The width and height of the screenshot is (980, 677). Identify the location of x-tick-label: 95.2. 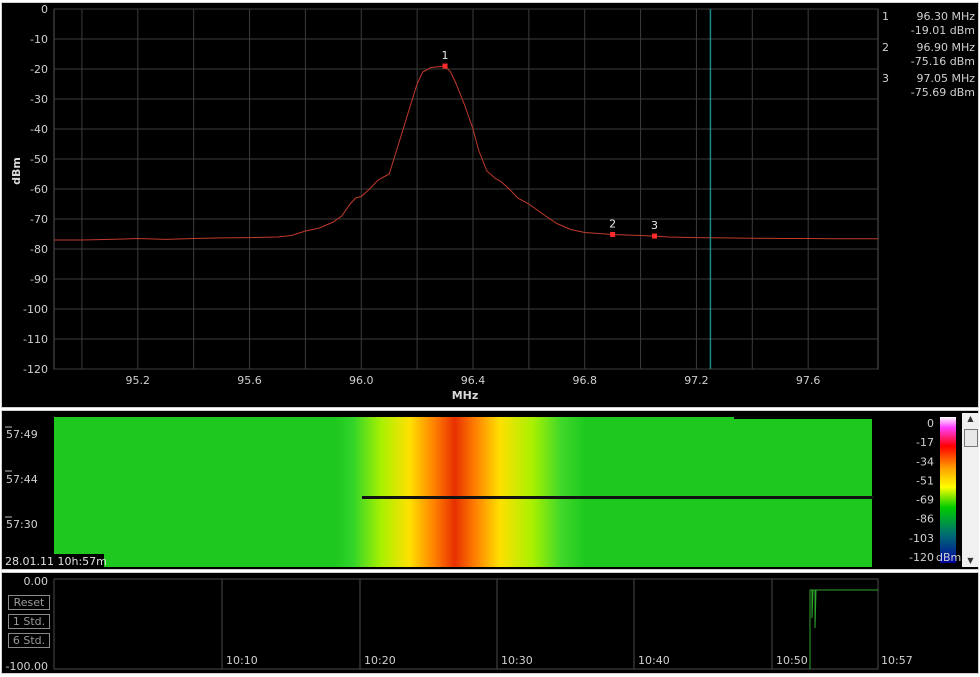
(138, 380).